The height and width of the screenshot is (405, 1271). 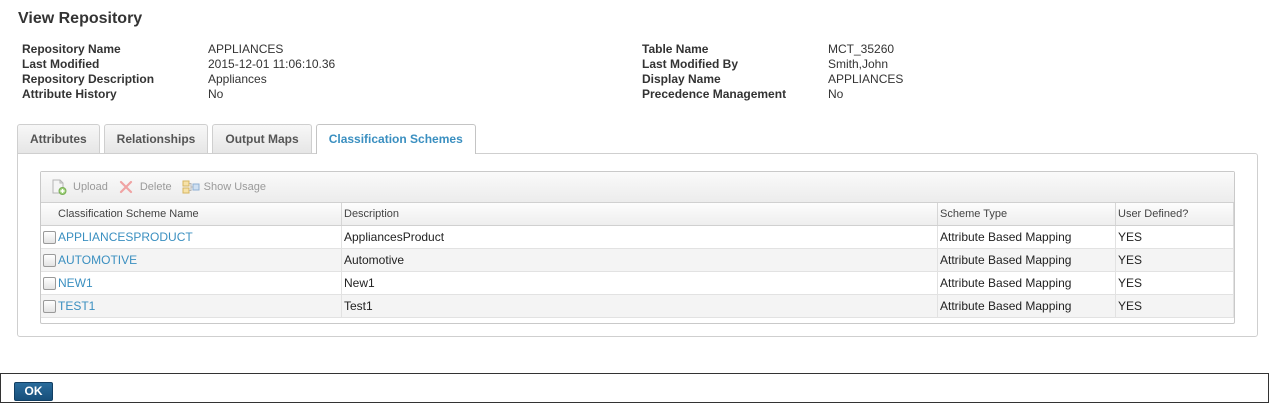 What do you see at coordinates (858, 64) in the screenshot?
I see `property-value: Smith,John` at bounding box center [858, 64].